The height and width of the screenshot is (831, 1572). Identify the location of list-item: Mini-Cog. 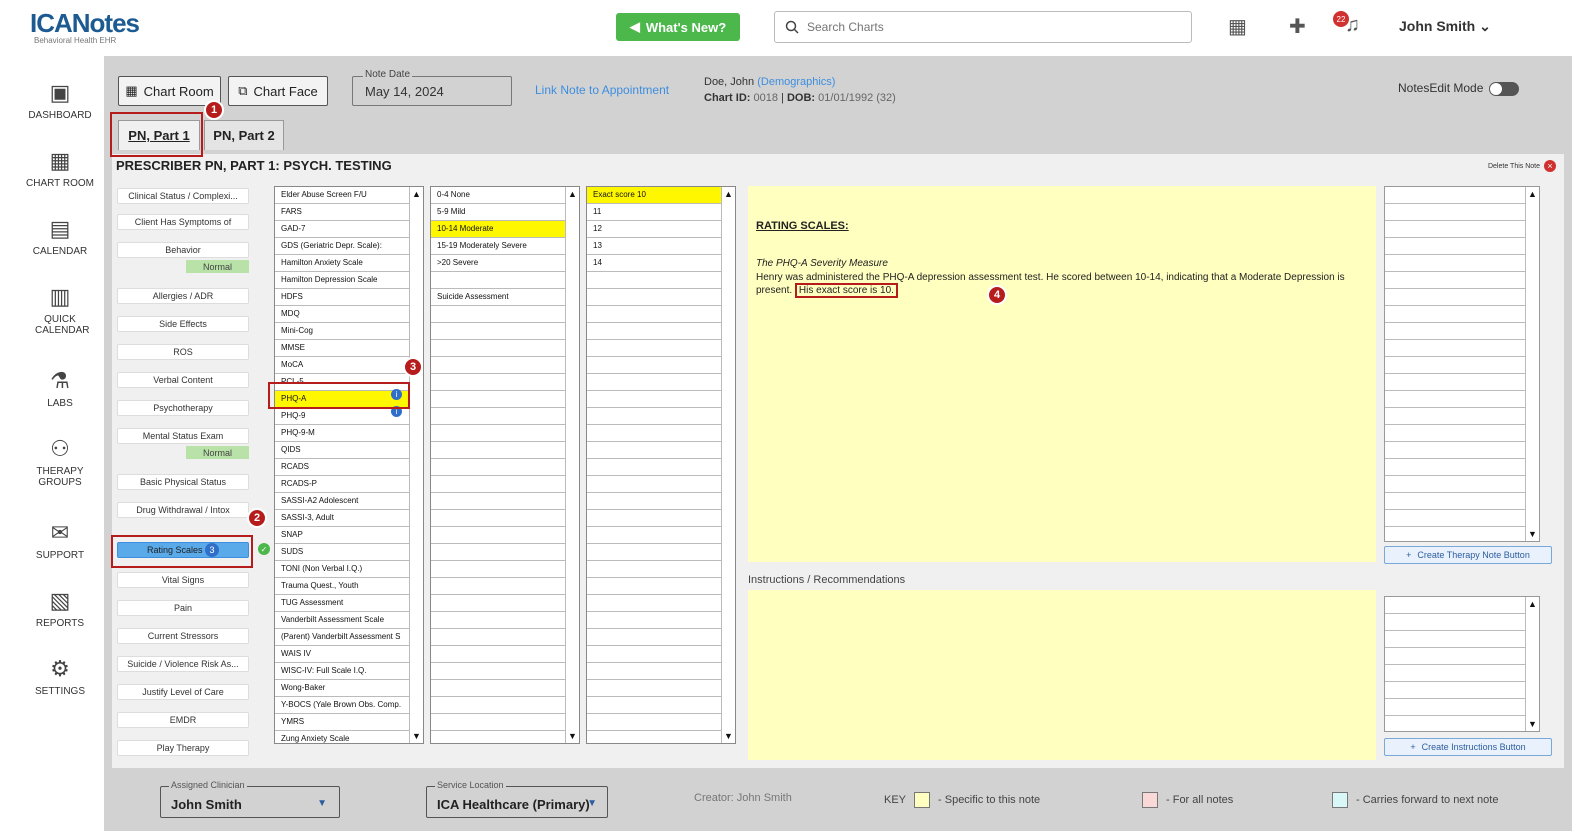
(349, 331).